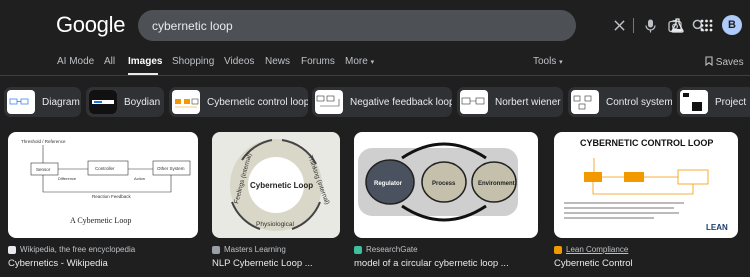  I want to click on tab-images: Images, so click(145, 61).